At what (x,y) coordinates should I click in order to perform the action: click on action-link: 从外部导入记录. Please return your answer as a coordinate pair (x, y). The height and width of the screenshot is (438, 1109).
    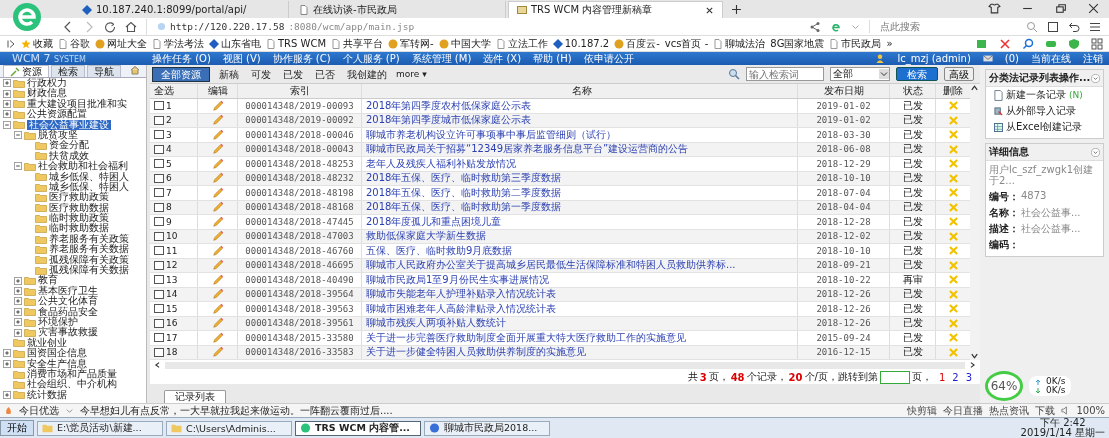
    Looking at the image, I should click on (1044, 111).